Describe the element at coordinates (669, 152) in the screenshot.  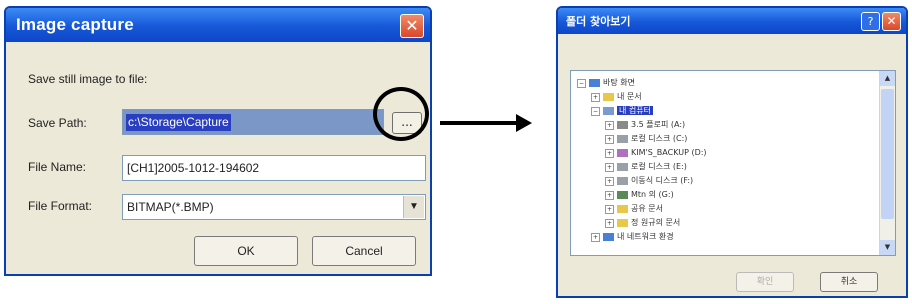
I see `tree-item-label: KIM'S_BACKUP (D:)` at that location.